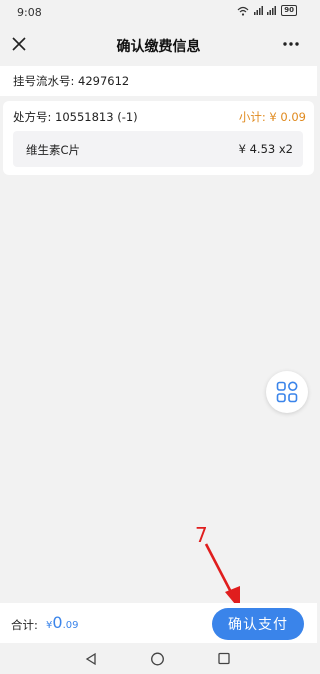  Describe the element at coordinates (91, 659) in the screenshot. I see `back-triangle-icon` at that location.